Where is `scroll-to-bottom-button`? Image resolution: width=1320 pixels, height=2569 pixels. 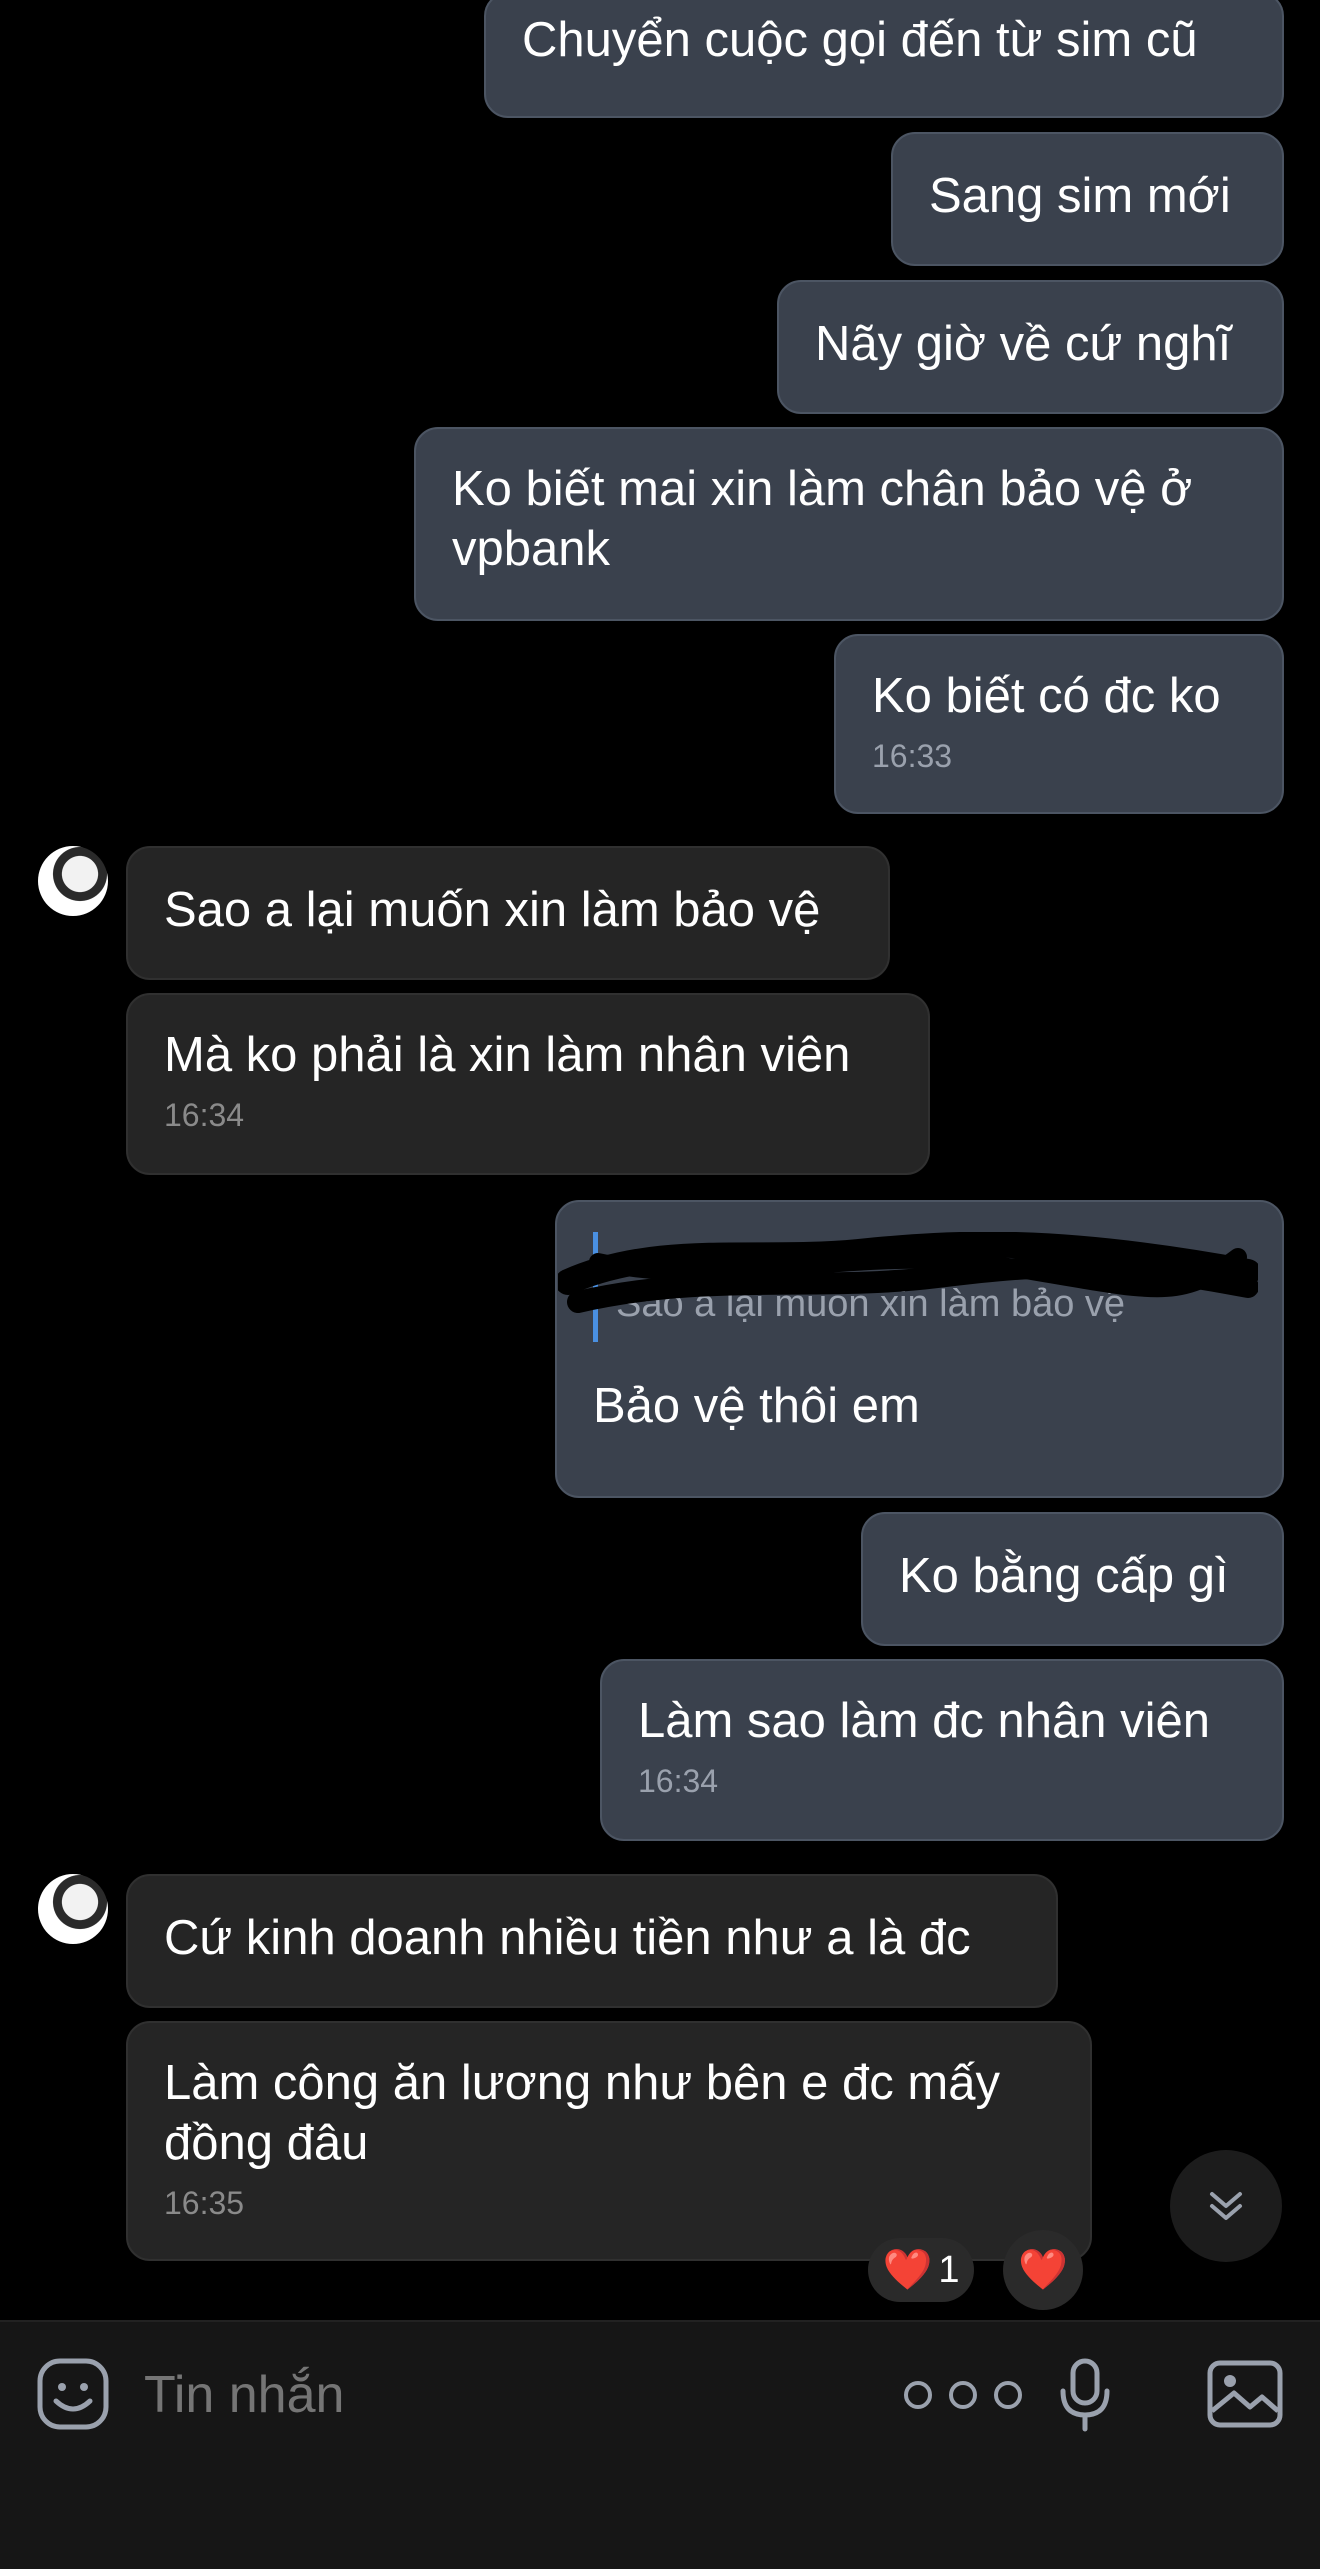
scroll-to-bottom-button is located at coordinates (1226, 2206).